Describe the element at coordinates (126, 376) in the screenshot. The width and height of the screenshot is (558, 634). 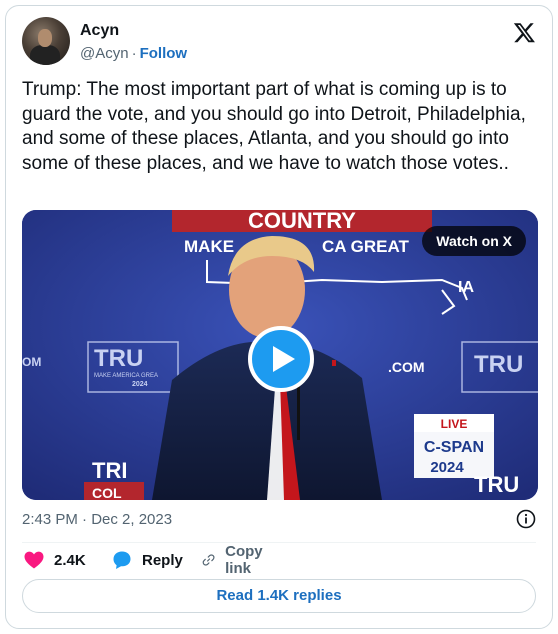
I see `sign-left-small: MAKE AMERICA GREA` at that location.